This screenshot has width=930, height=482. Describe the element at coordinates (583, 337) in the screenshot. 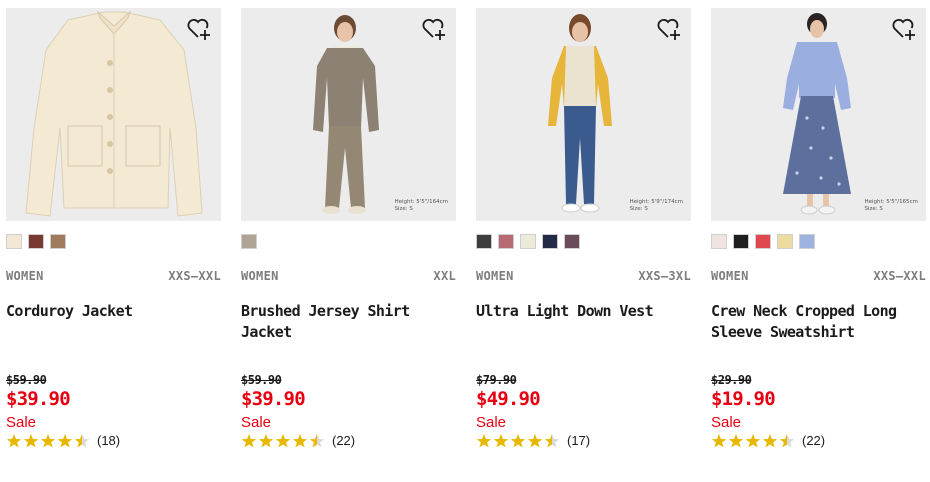

I see `product-name: Ultra Light Down Vest` at that location.